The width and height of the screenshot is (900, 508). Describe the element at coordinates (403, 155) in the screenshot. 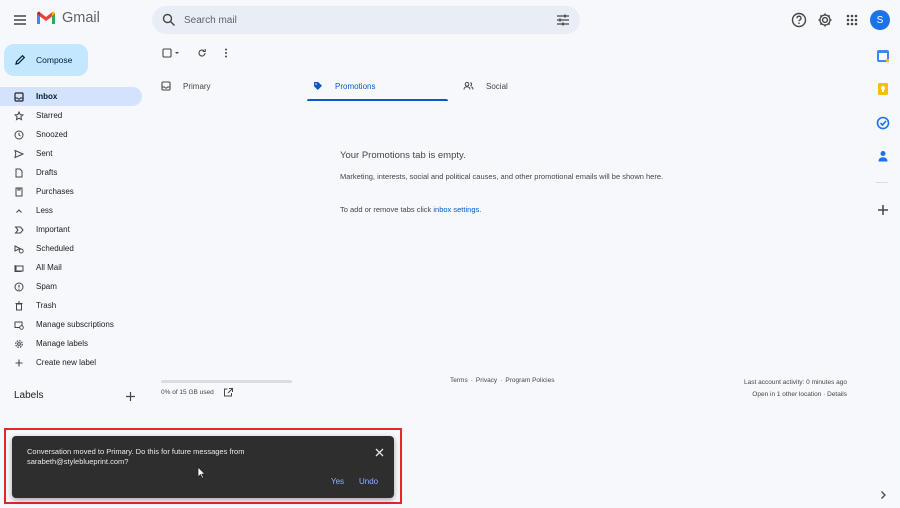

I see `empty-state-title: Your Promotions tab is empty.` at that location.